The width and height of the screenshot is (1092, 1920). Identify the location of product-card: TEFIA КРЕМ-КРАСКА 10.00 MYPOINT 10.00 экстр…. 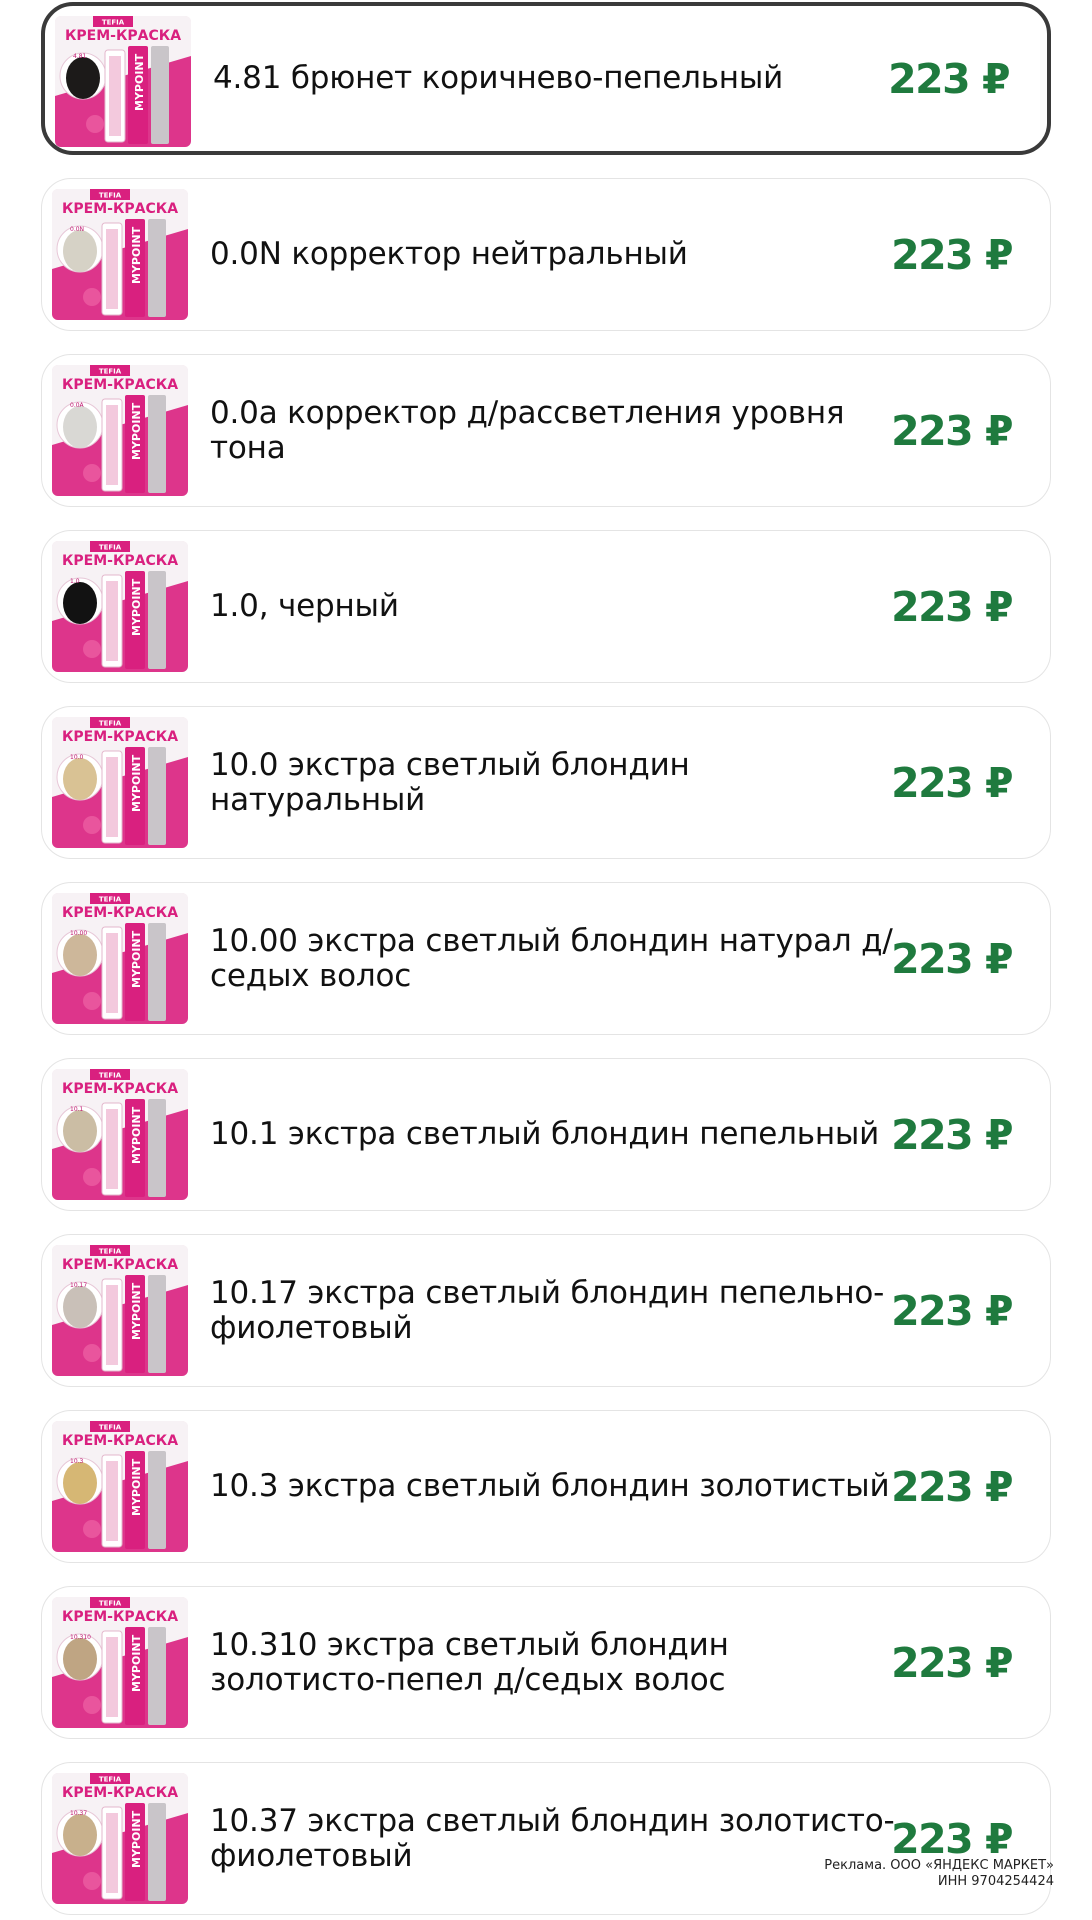
(546, 958).